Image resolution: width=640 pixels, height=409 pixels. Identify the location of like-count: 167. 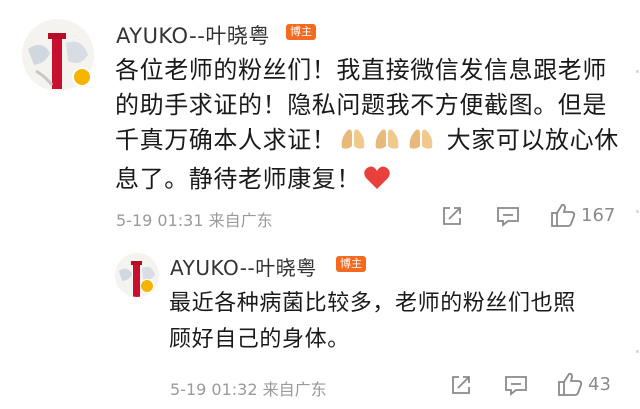
(598, 215).